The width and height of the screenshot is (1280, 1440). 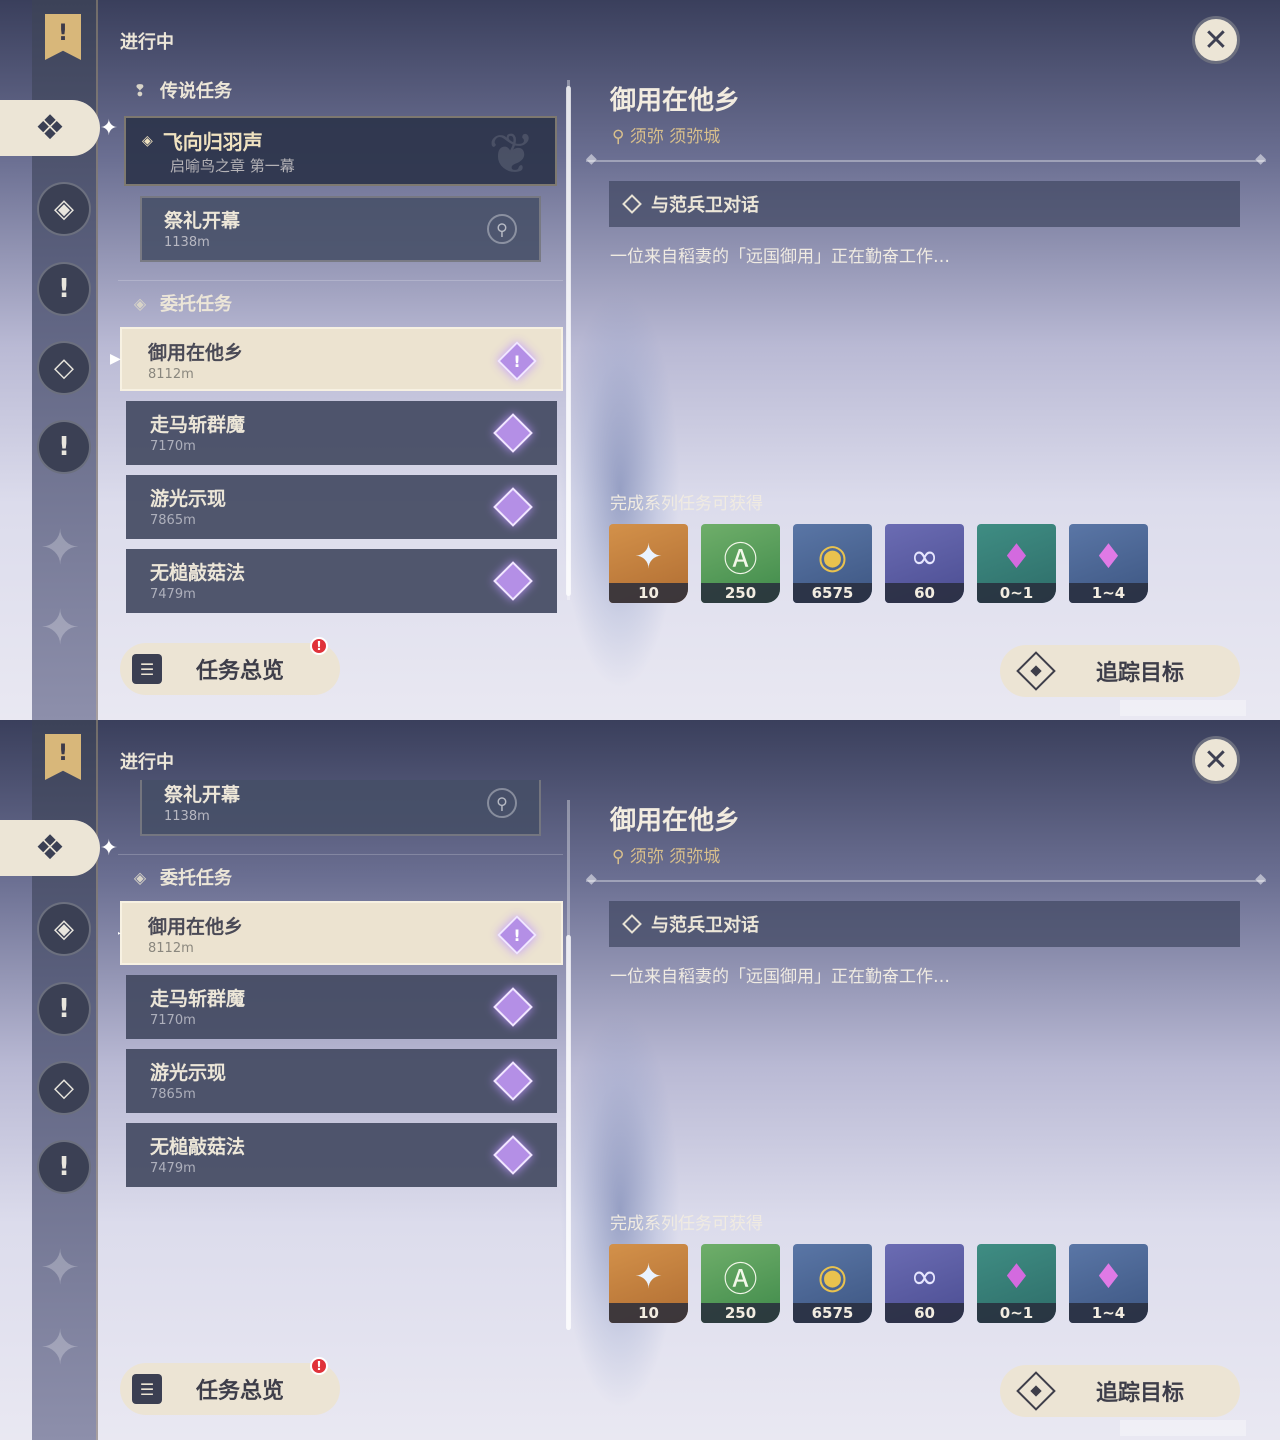 What do you see at coordinates (878, 563) in the screenshot?
I see `rewards-row: ✦ 10 Ⓐ 250 ◉ 6575 ∞ 60 ♦ 0~1 ♦ 1~4` at bounding box center [878, 563].